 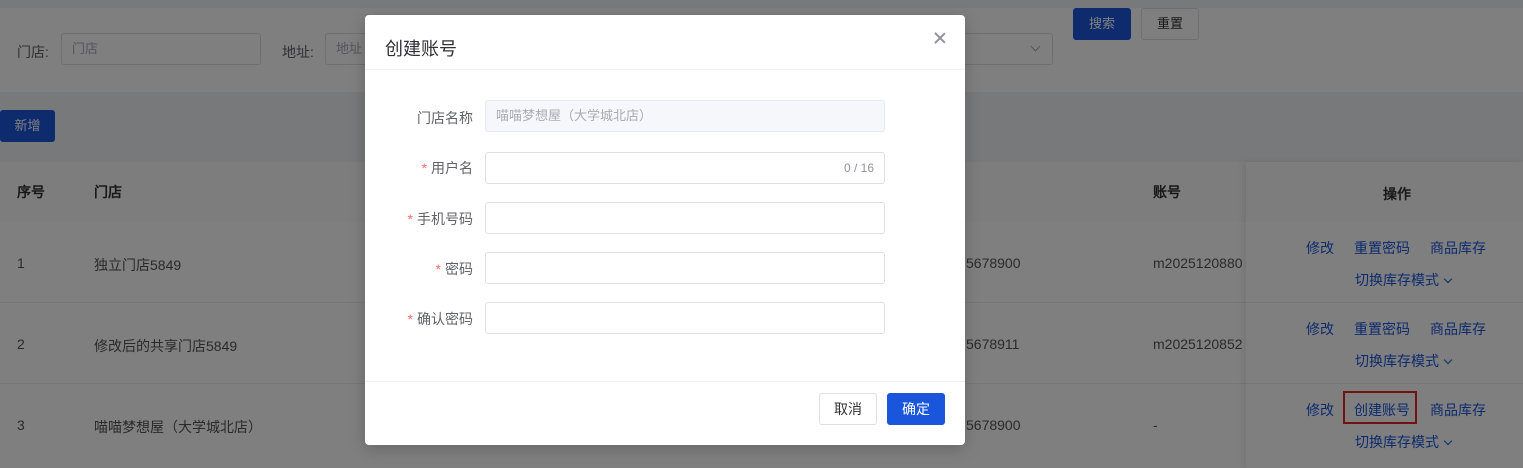 What do you see at coordinates (452, 168) in the screenshot?
I see `username-label-text: 用户名` at bounding box center [452, 168].